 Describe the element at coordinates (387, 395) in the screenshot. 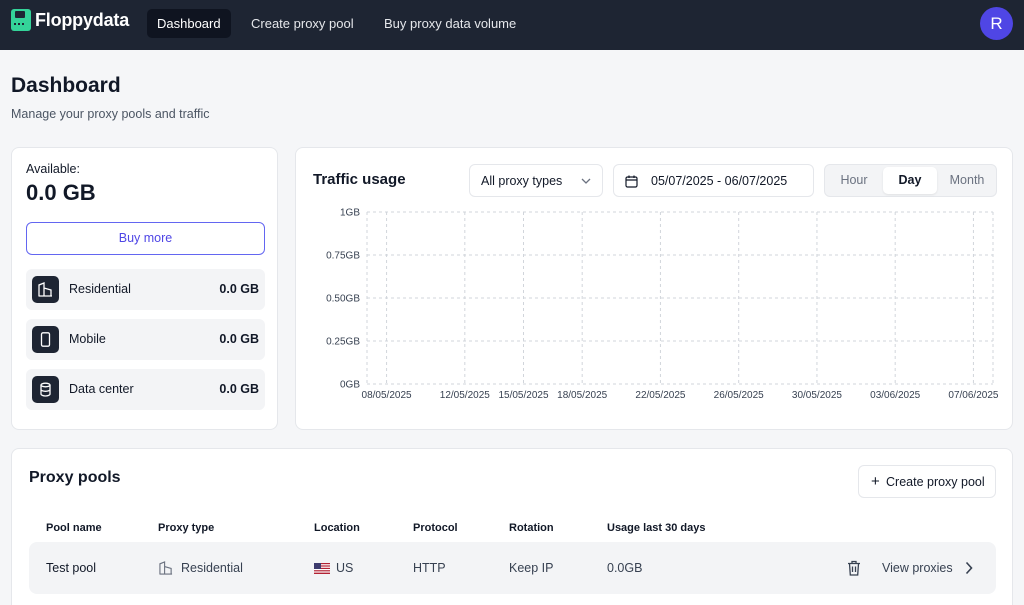

I see `x-tick-label: 08/05/2025` at that location.